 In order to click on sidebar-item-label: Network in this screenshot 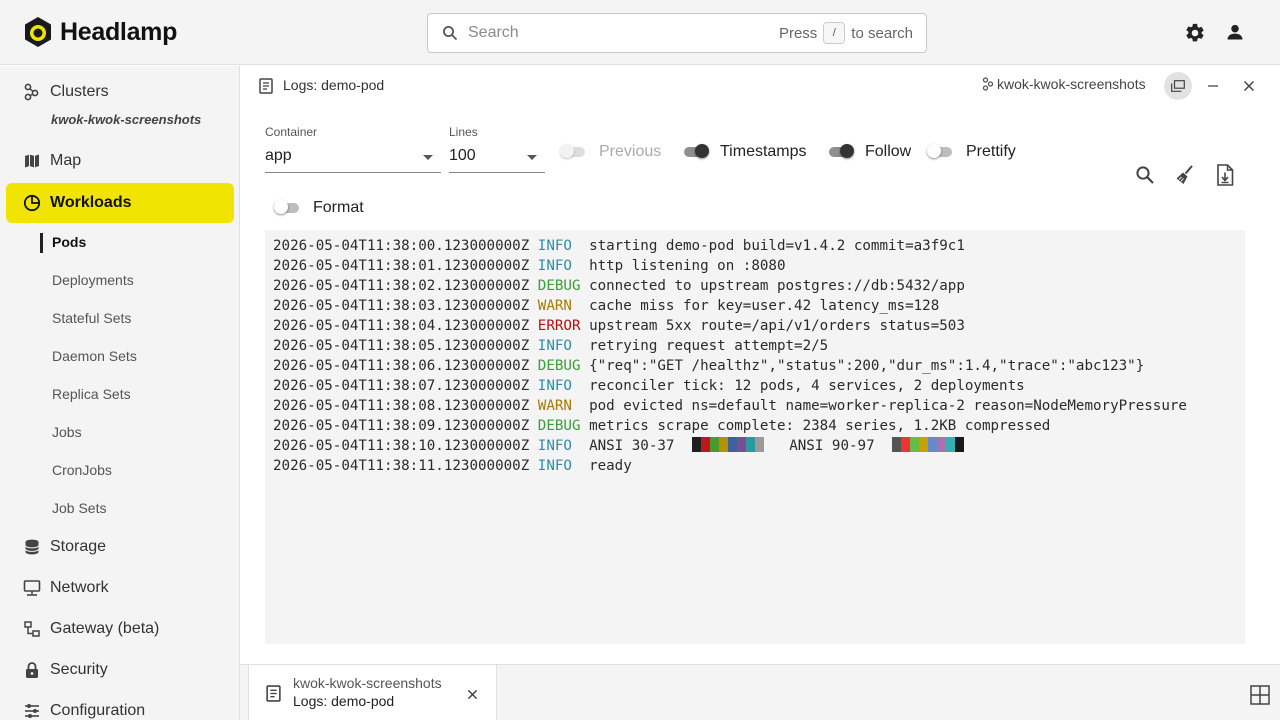, I will do `click(79, 587)`.